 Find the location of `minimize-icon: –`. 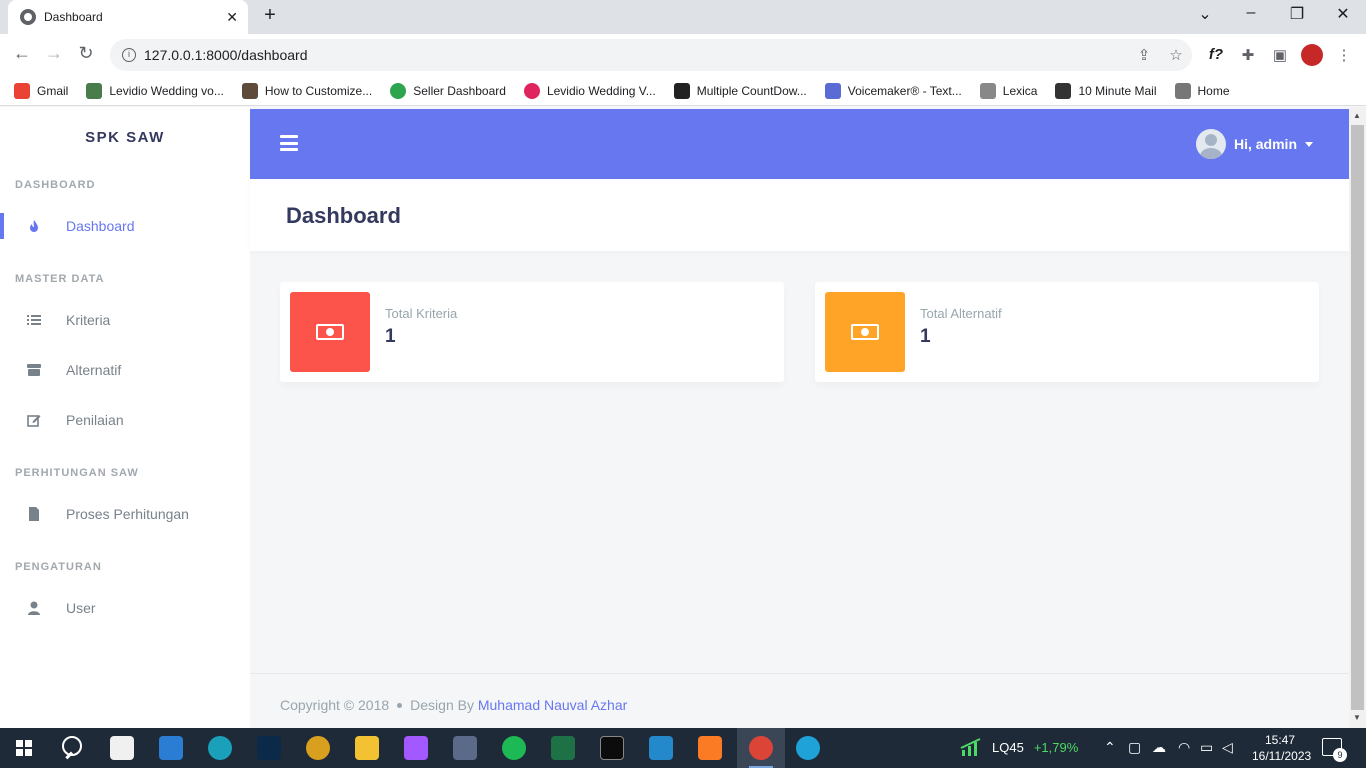

minimize-icon: – is located at coordinates (1251, 13).